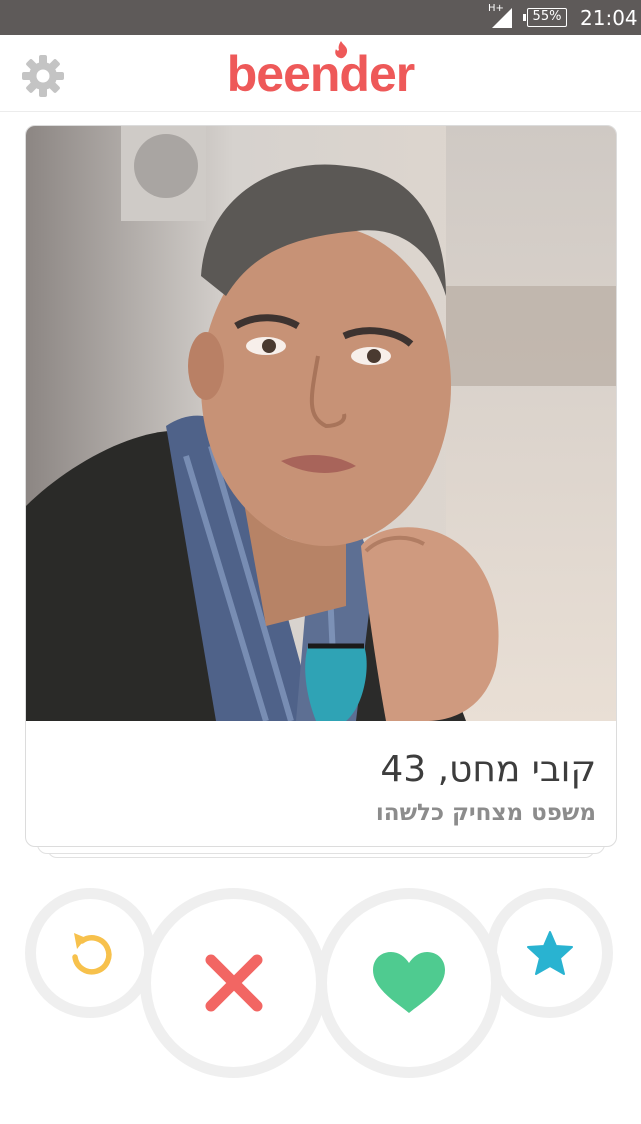  Describe the element at coordinates (321, 783) in the screenshot. I see `profile-info: קובי מחט, 43 משפט מצחיק כלשהו` at that location.